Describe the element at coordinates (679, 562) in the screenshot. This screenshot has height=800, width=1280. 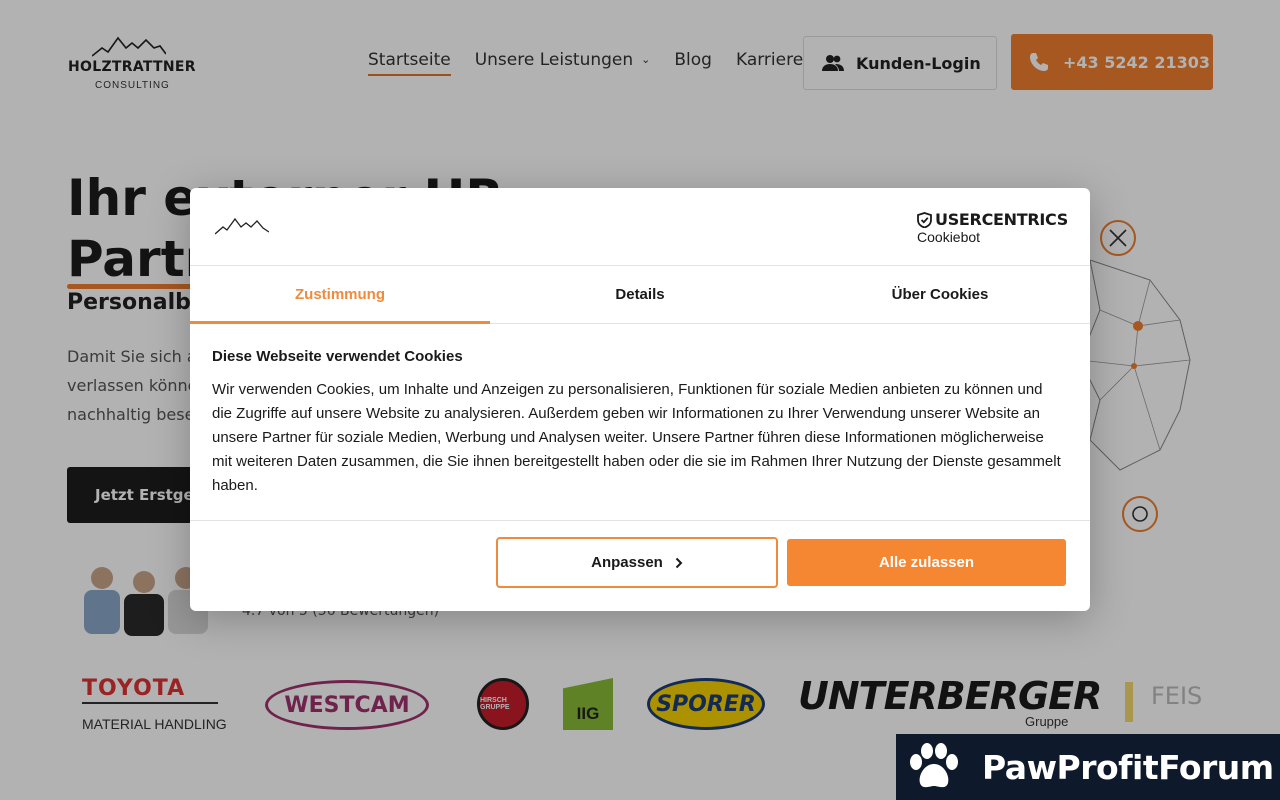
I see `chevron-right-icon` at that location.